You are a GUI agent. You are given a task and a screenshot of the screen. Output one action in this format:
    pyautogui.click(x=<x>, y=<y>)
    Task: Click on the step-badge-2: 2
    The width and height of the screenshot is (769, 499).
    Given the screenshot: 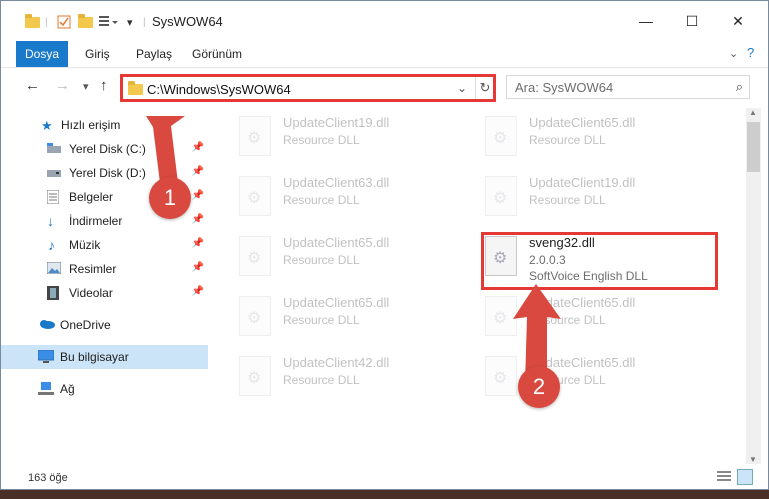 What is the action you would take?
    pyautogui.click(x=539, y=387)
    